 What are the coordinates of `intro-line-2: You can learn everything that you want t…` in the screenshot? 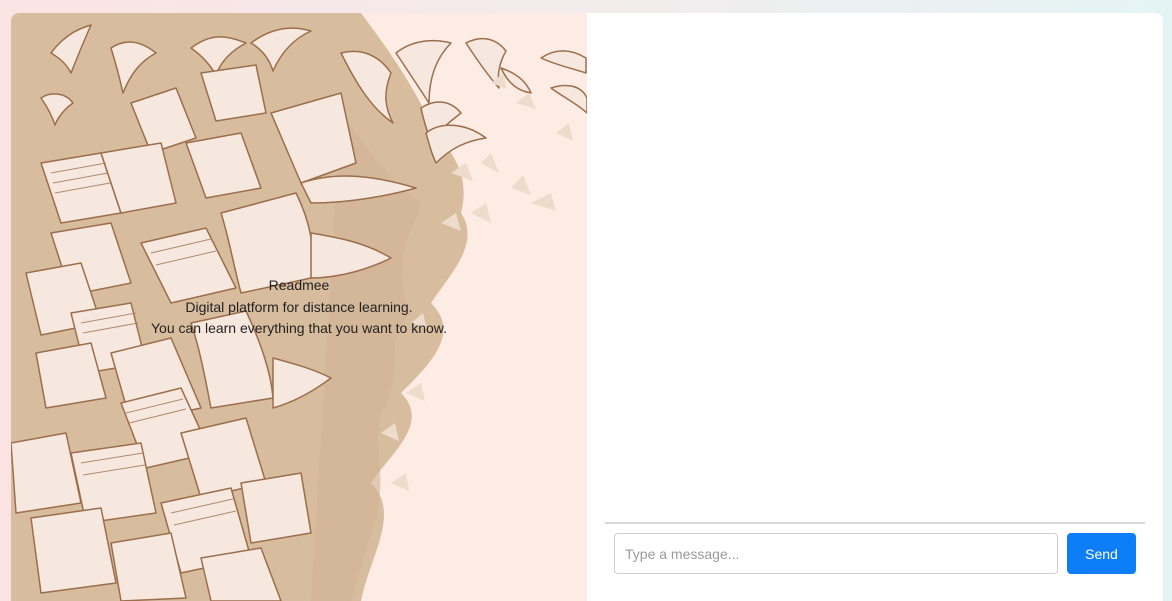 It's located at (298, 328).